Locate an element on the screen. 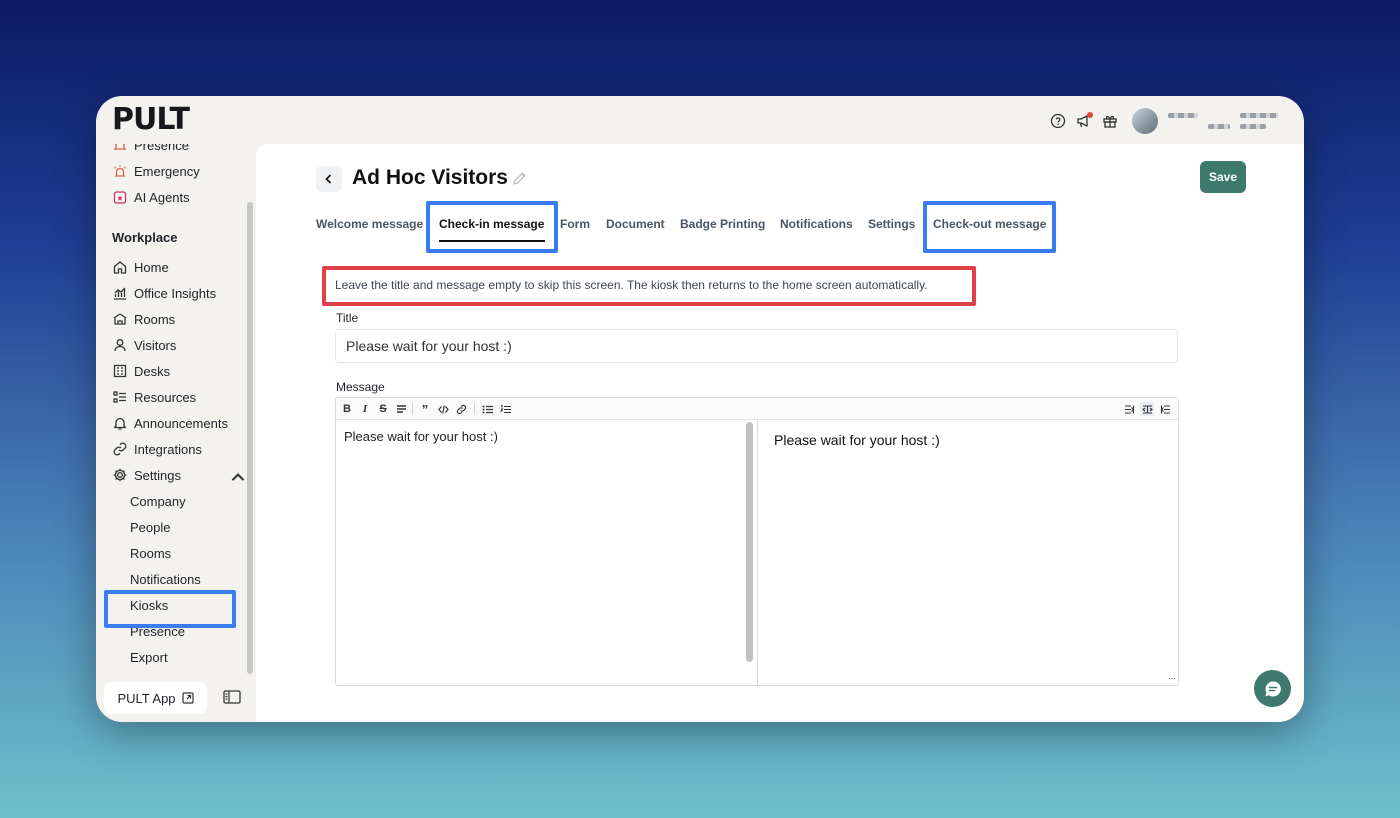 The image size is (1400, 818). chevron-left-icon is located at coordinates (328, 179).